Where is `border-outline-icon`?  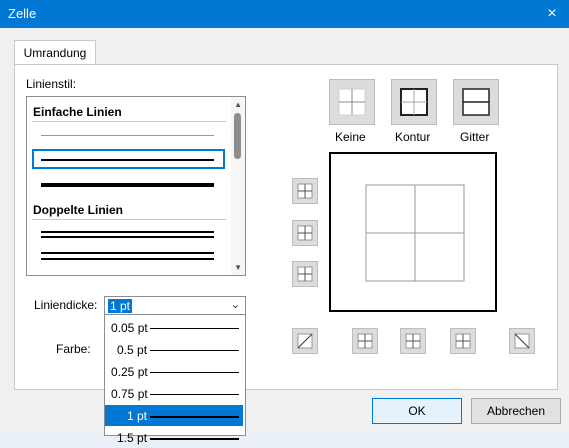
border-outline-icon is located at coordinates (414, 102).